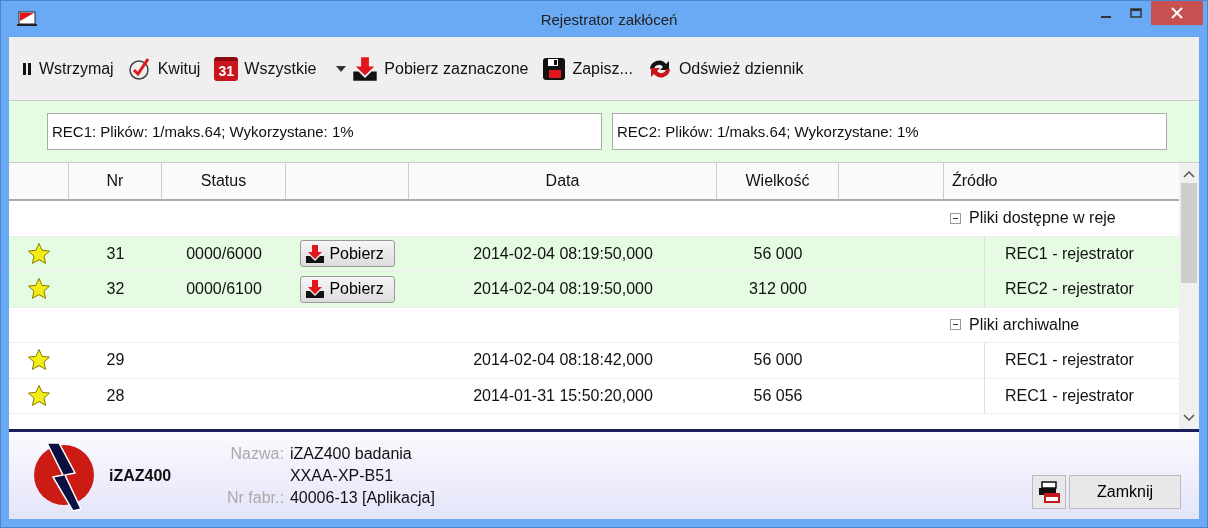  What do you see at coordinates (1189, 174) in the screenshot?
I see `scroll-up-icon` at bounding box center [1189, 174].